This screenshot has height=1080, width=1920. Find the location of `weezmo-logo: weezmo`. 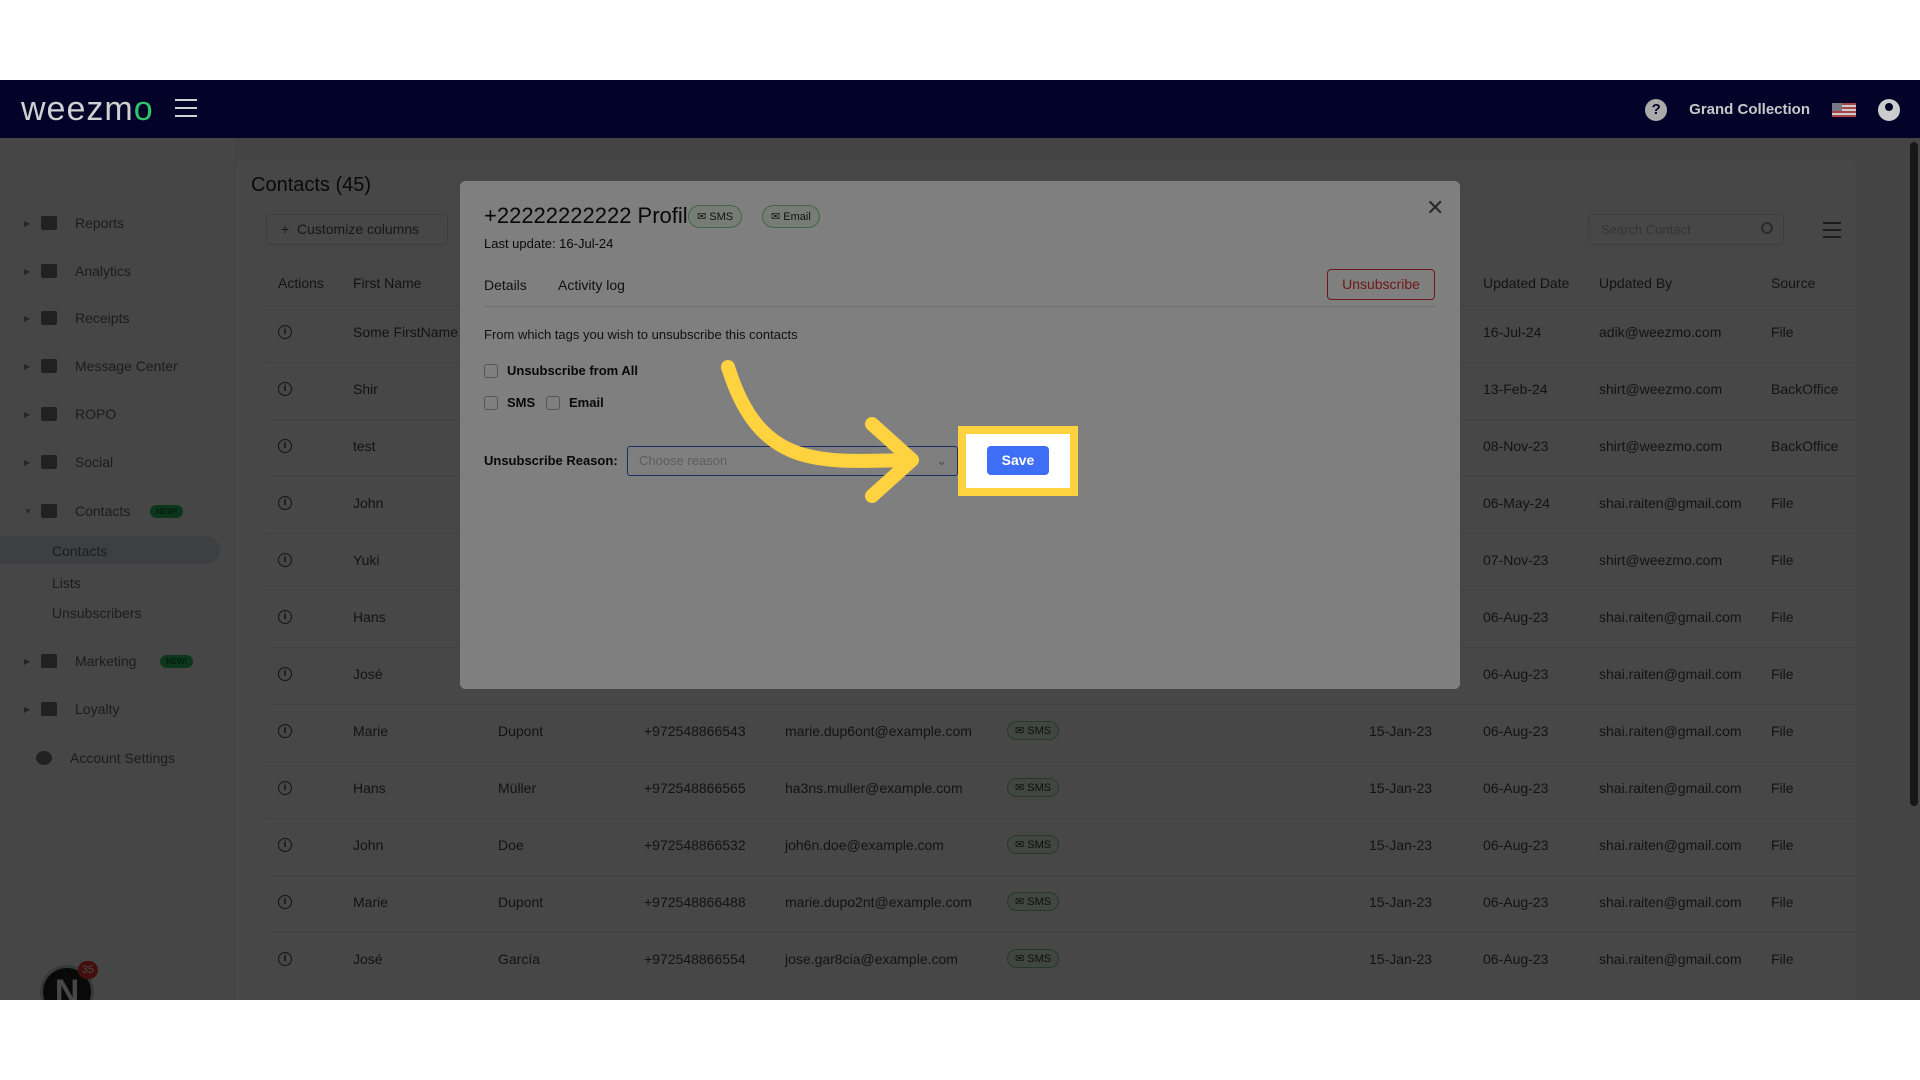

weezmo-logo: weezmo is located at coordinates (87, 109).